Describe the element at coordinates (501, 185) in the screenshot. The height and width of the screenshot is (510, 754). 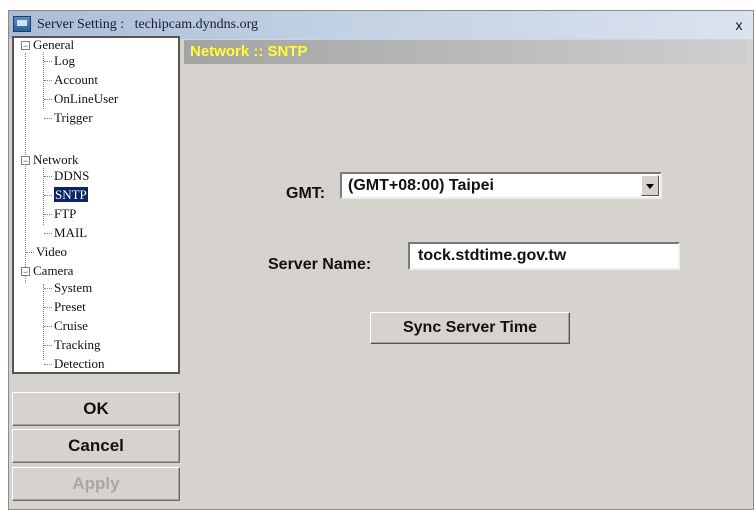
I see `gmt-timezone-select: (GMT+08:00) Taipei` at that location.